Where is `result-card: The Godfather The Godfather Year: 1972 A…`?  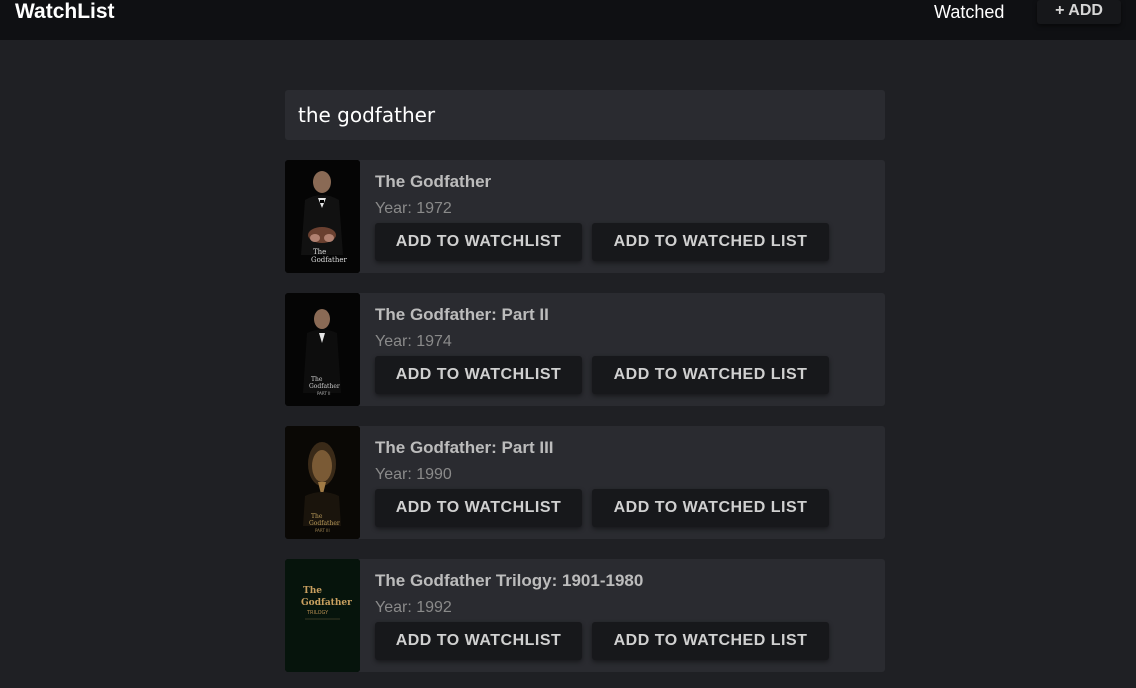 result-card: The Godfather The Godfather Year: 1972 A… is located at coordinates (585, 216).